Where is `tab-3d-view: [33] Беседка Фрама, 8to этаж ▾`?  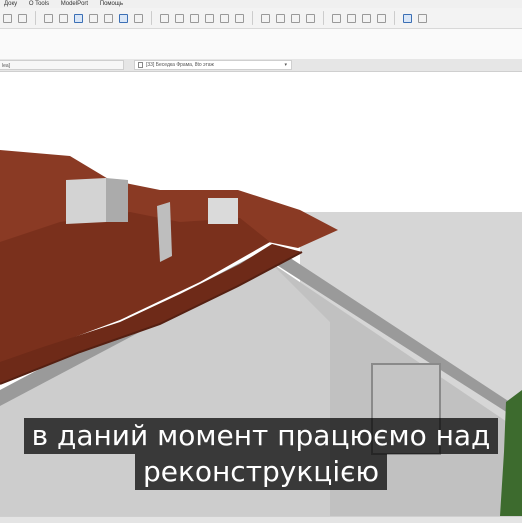
tab-3d-view: [33] Беседка Фрама, 8to этаж ▾ is located at coordinates (213, 65).